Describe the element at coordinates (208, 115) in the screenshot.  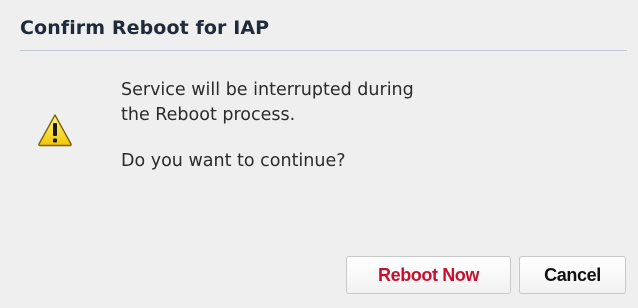
I see `message-line-2: the Reboot process.` at that location.